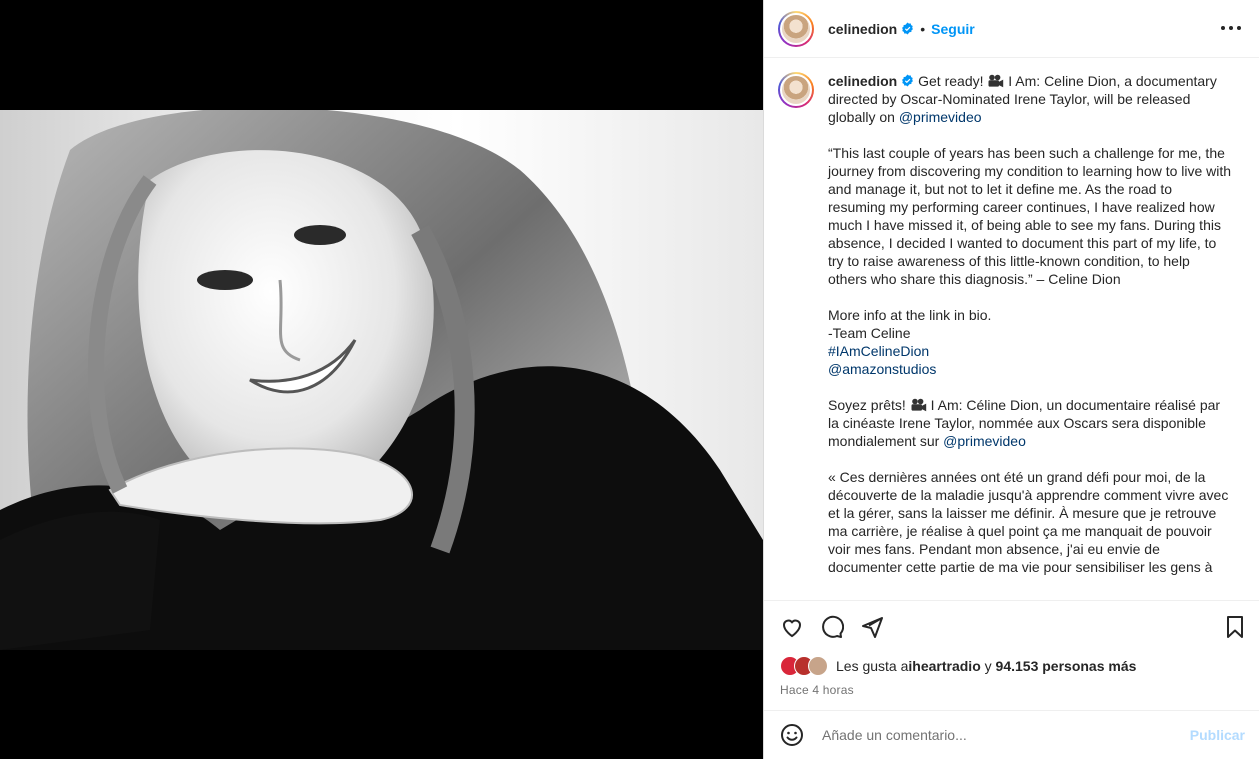  I want to click on liker-avatars, so click(804, 666).